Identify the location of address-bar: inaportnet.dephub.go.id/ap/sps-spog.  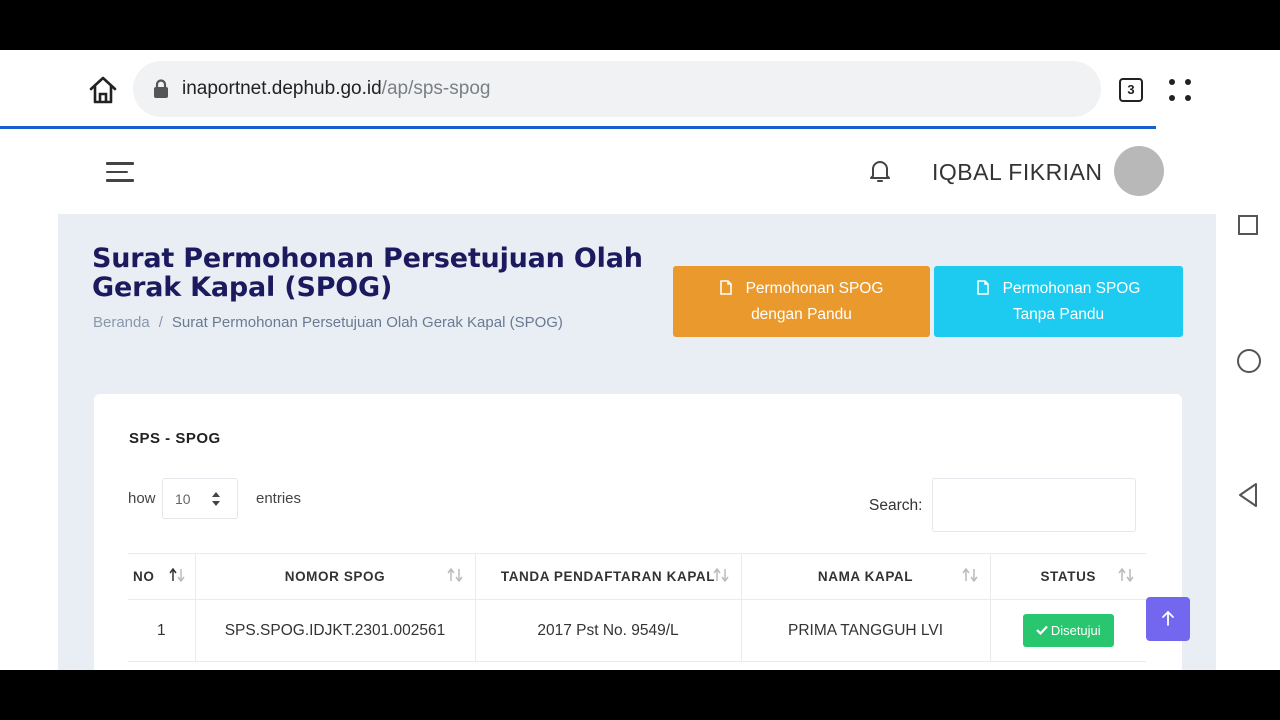
(617, 89).